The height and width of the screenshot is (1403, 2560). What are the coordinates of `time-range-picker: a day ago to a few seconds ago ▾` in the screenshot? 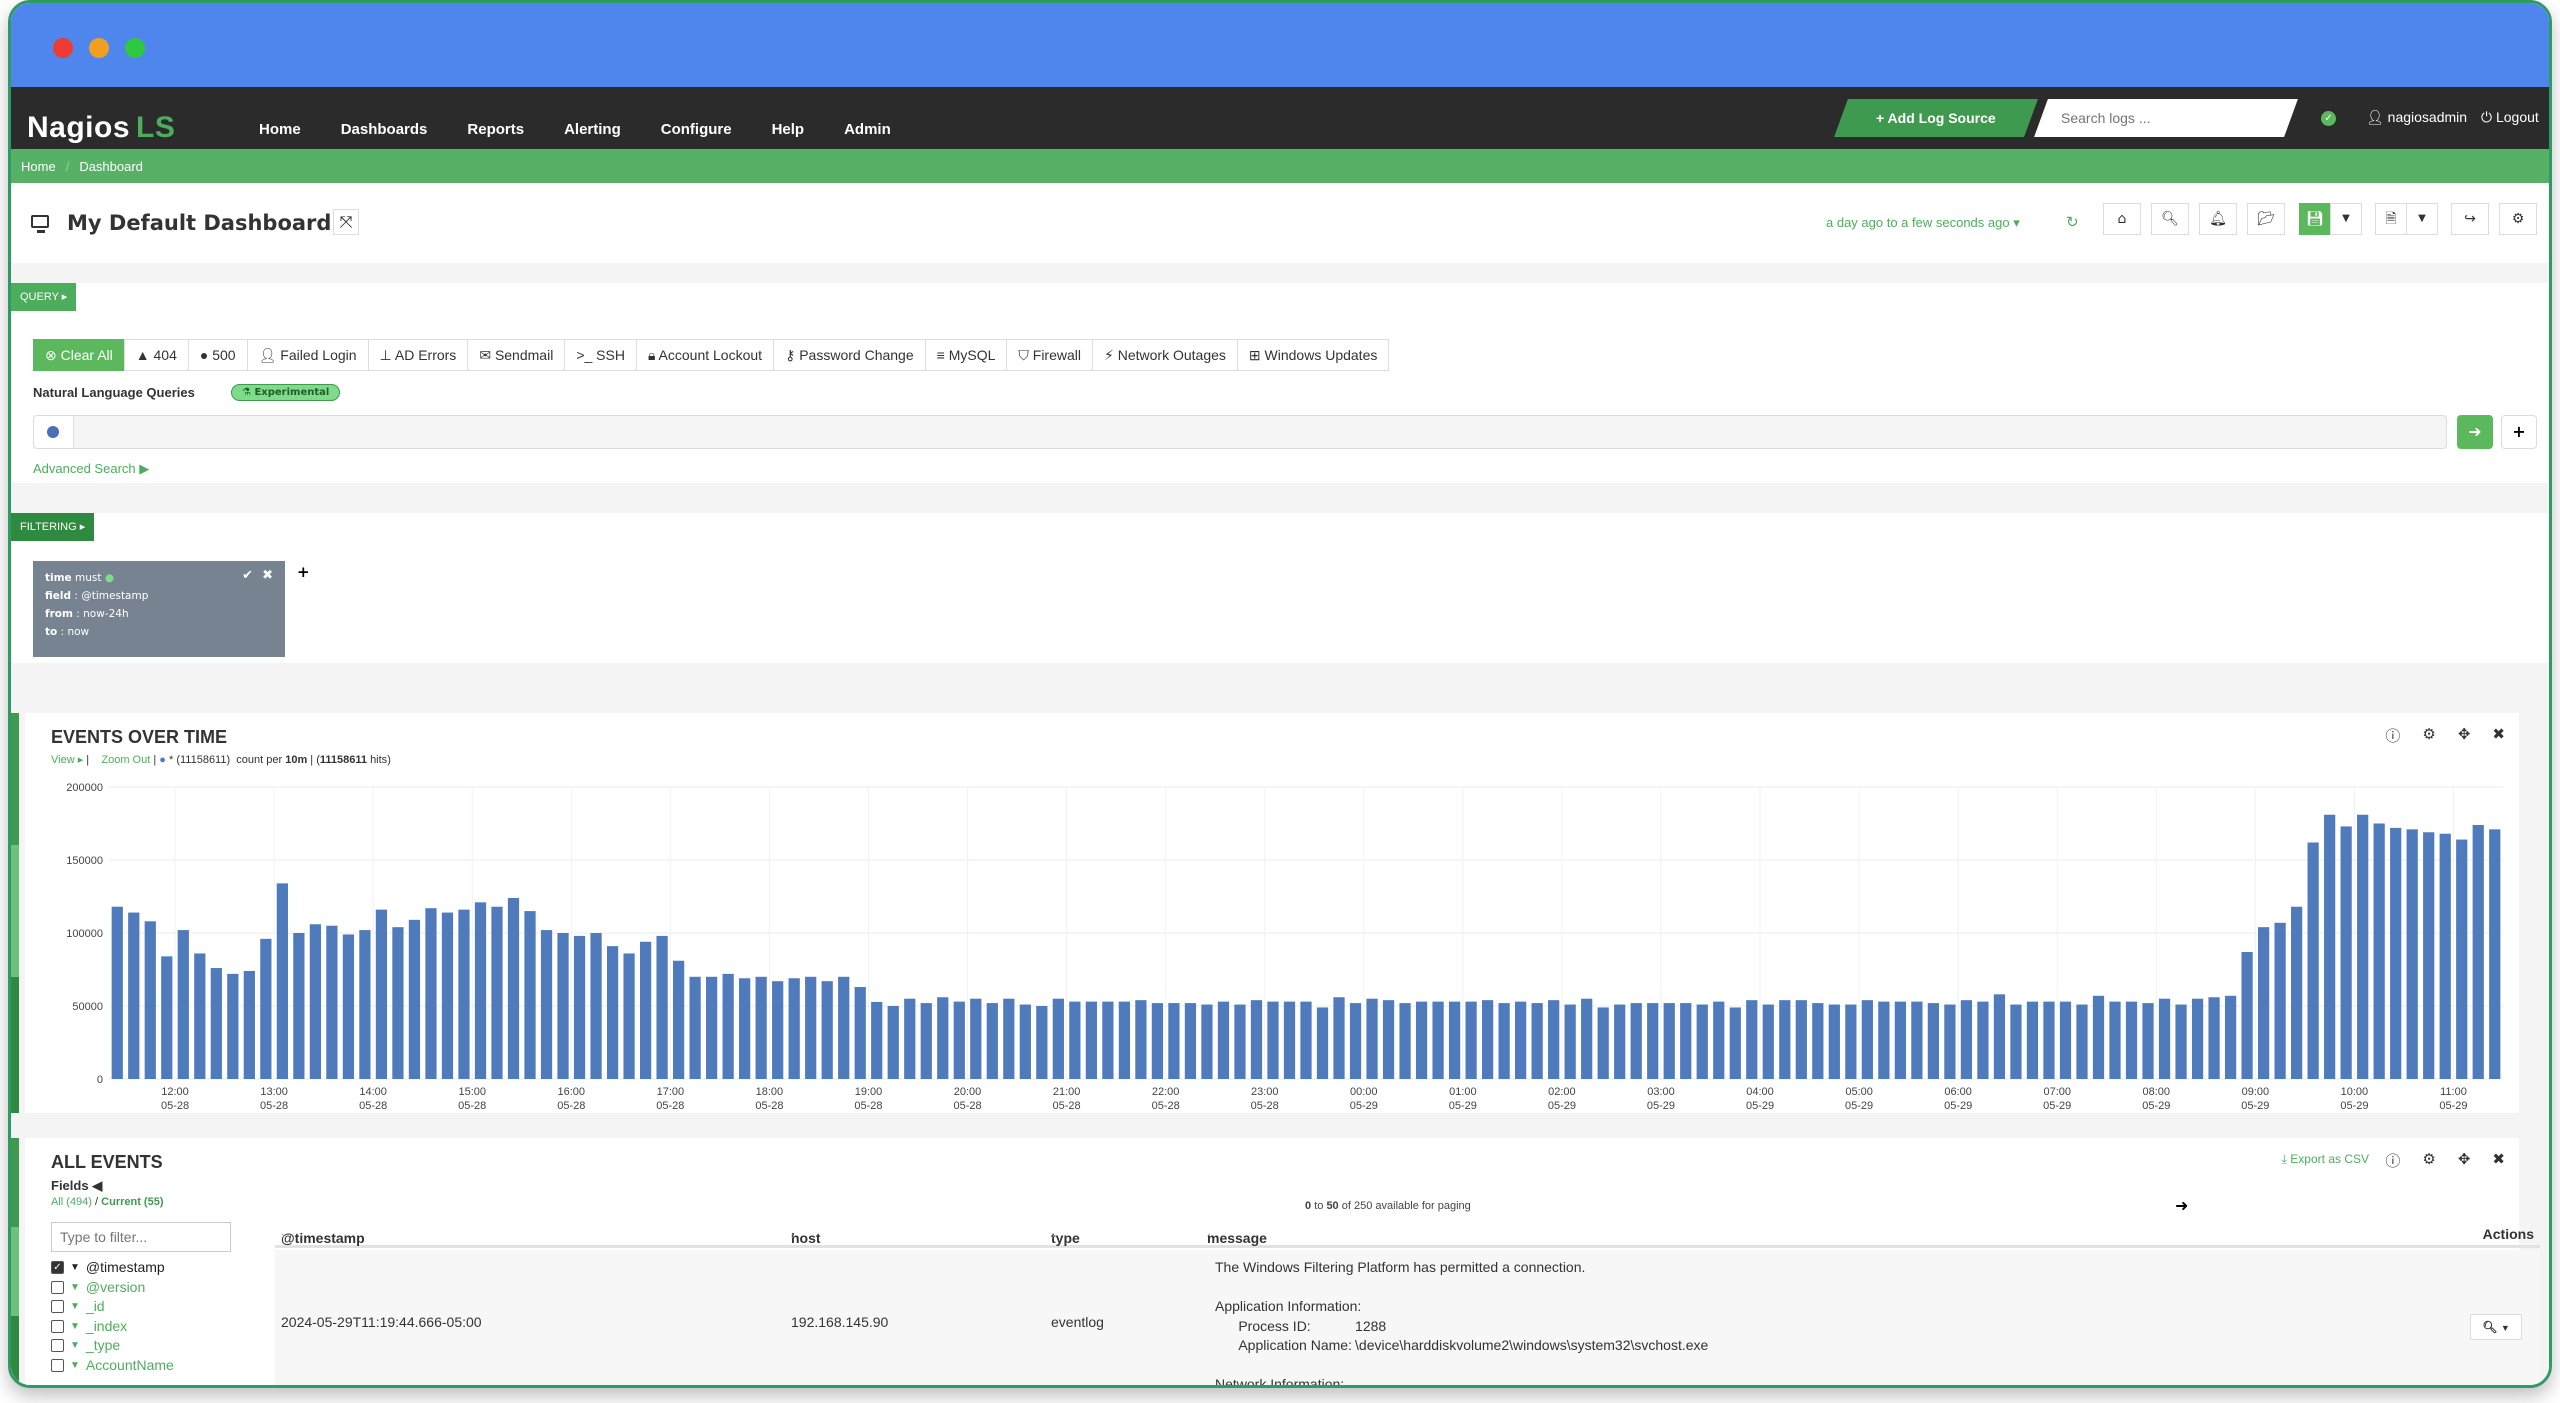 It's located at (1923, 223).